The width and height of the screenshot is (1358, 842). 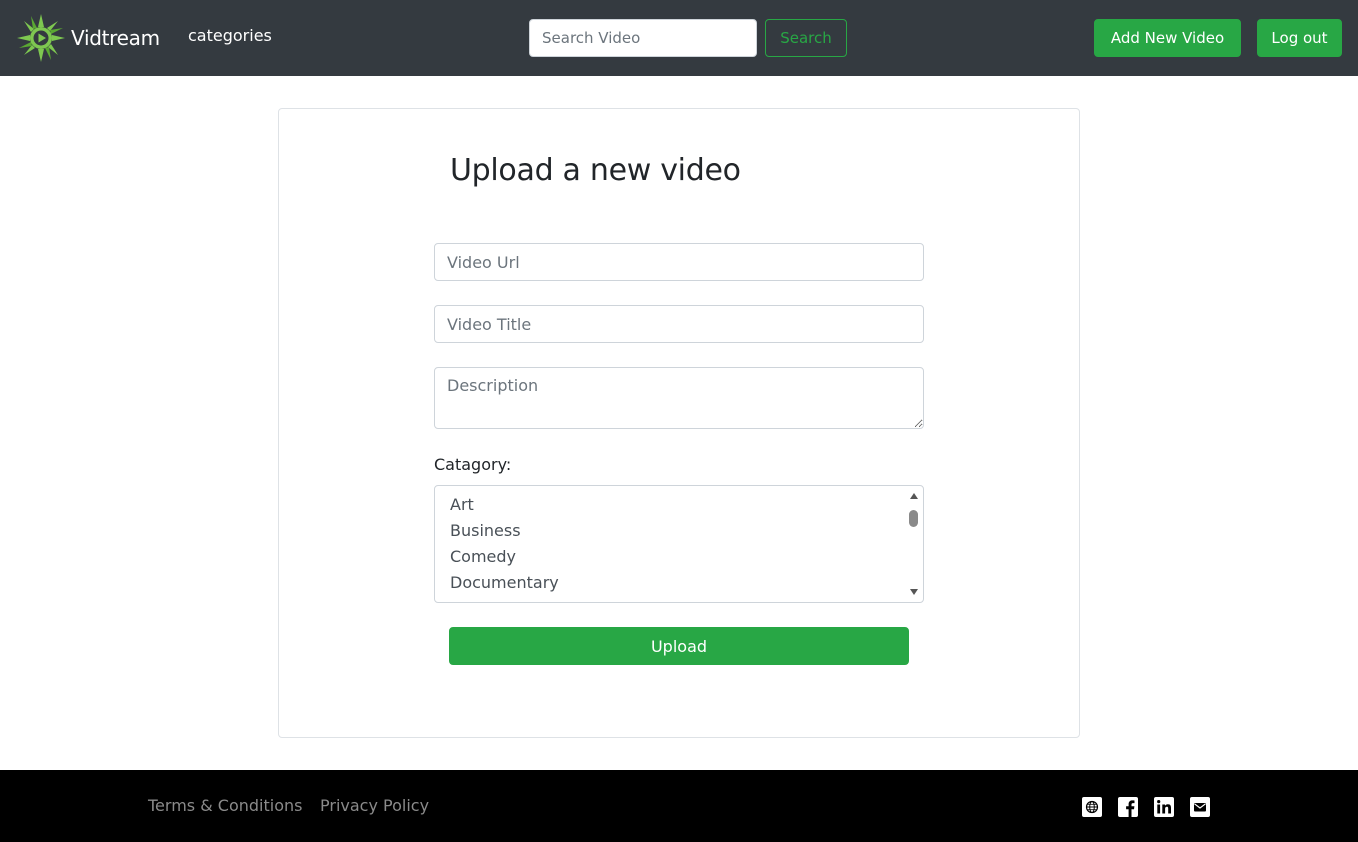 What do you see at coordinates (1164, 807) in the screenshot?
I see `linkedin-icon` at bounding box center [1164, 807].